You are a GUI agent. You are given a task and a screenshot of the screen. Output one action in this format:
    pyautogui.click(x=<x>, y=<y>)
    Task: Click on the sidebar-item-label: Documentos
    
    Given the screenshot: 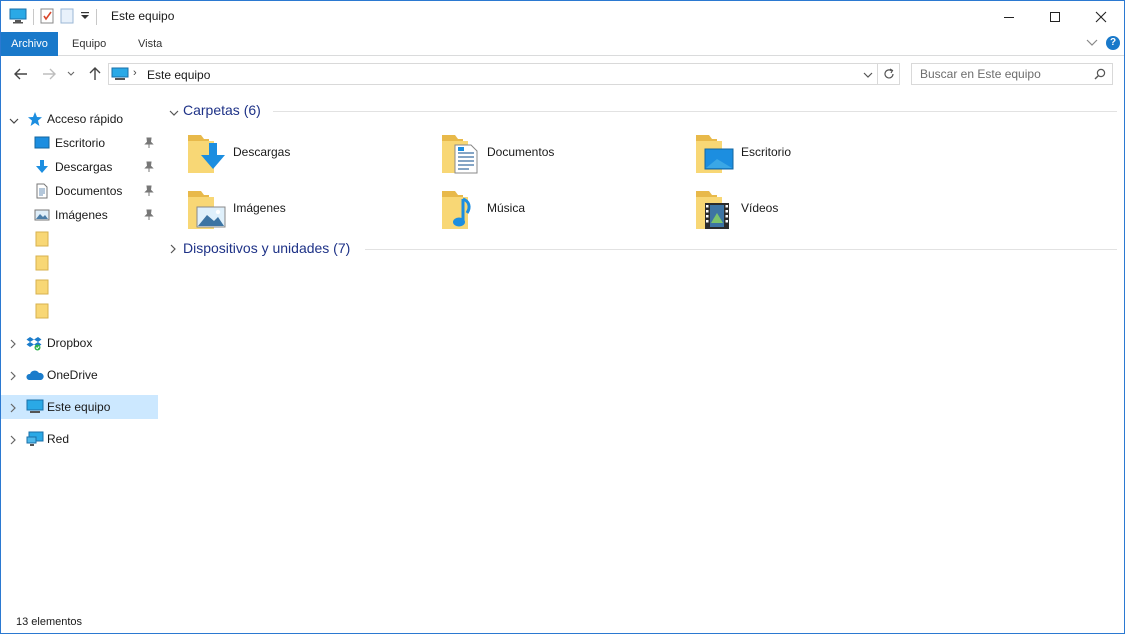 What is the action you would take?
    pyautogui.click(x=89, y=191)
    